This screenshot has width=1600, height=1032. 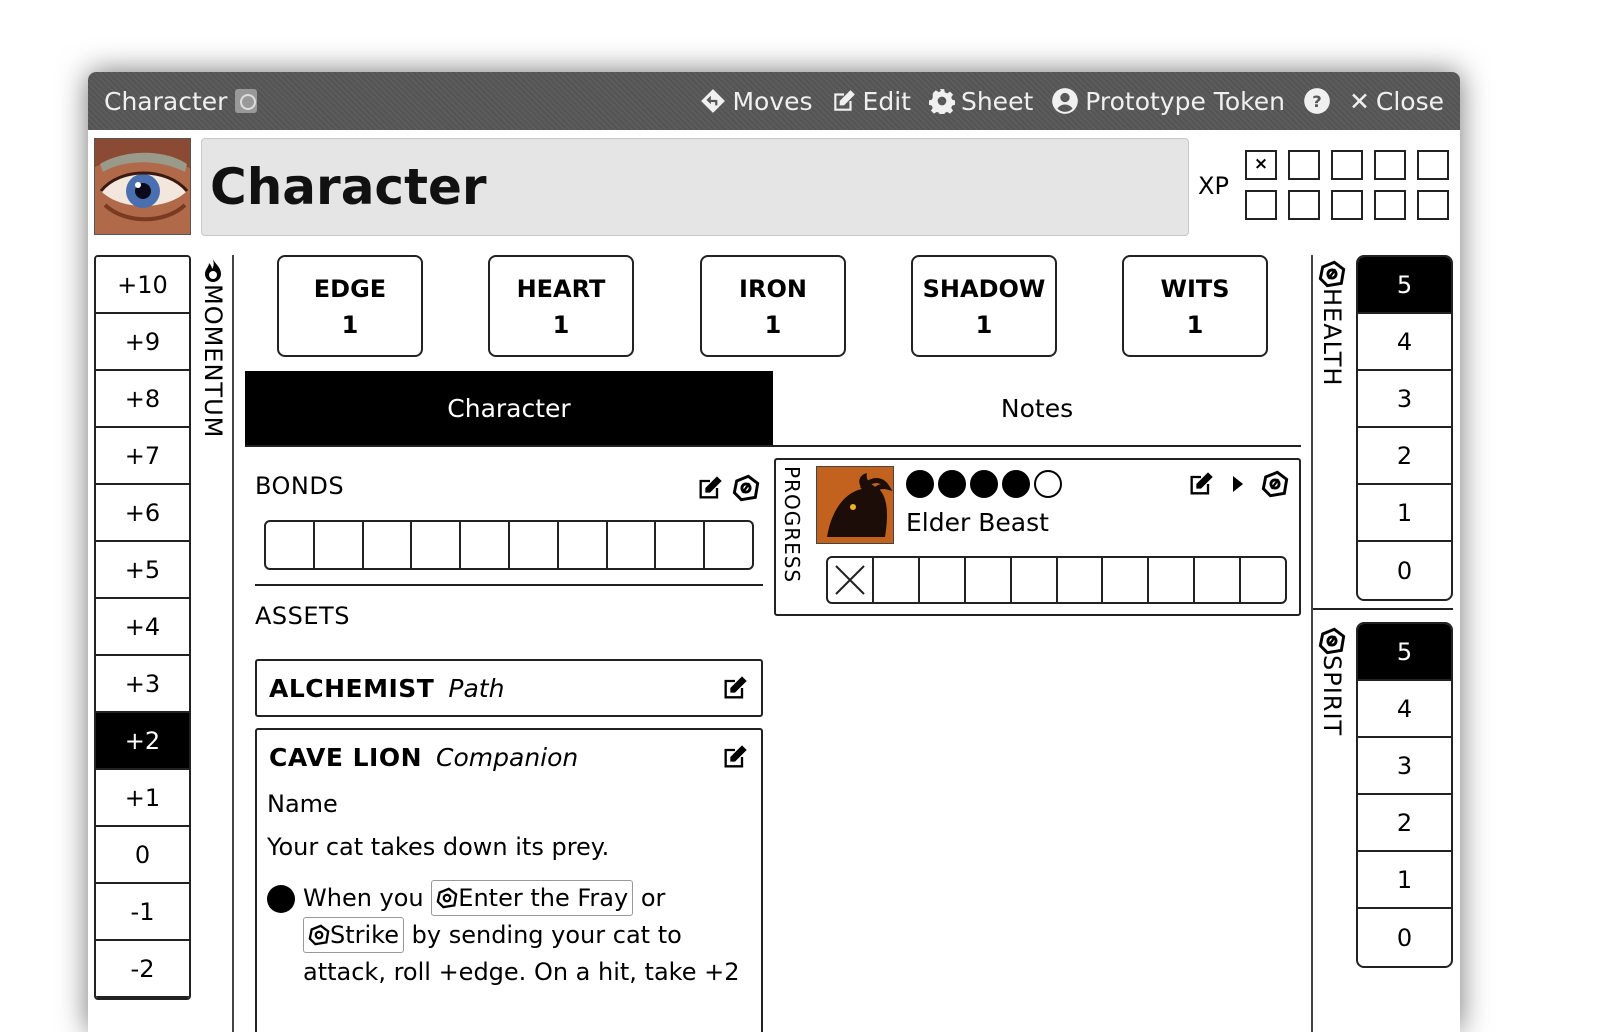 What do you see at coordinates (300, 486) in the screenshot?
I see `bonds-title: BONDS` at bounding box center [300, 486].